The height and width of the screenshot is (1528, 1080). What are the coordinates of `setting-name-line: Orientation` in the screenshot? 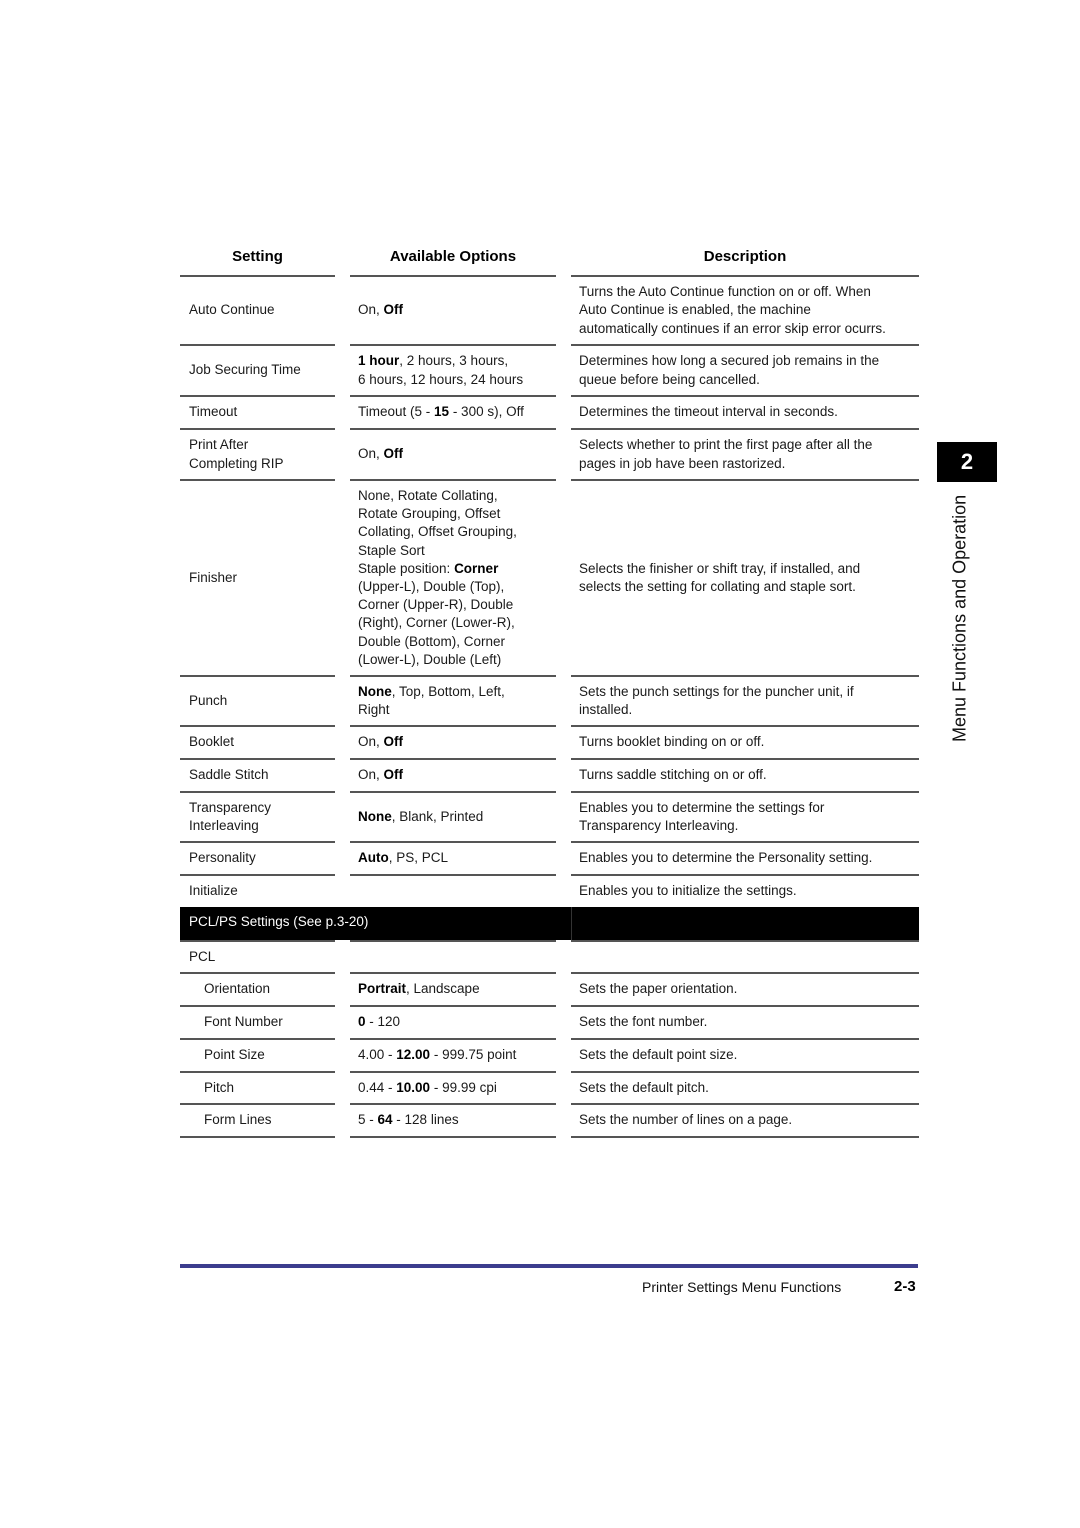 It's located at (237, 989).